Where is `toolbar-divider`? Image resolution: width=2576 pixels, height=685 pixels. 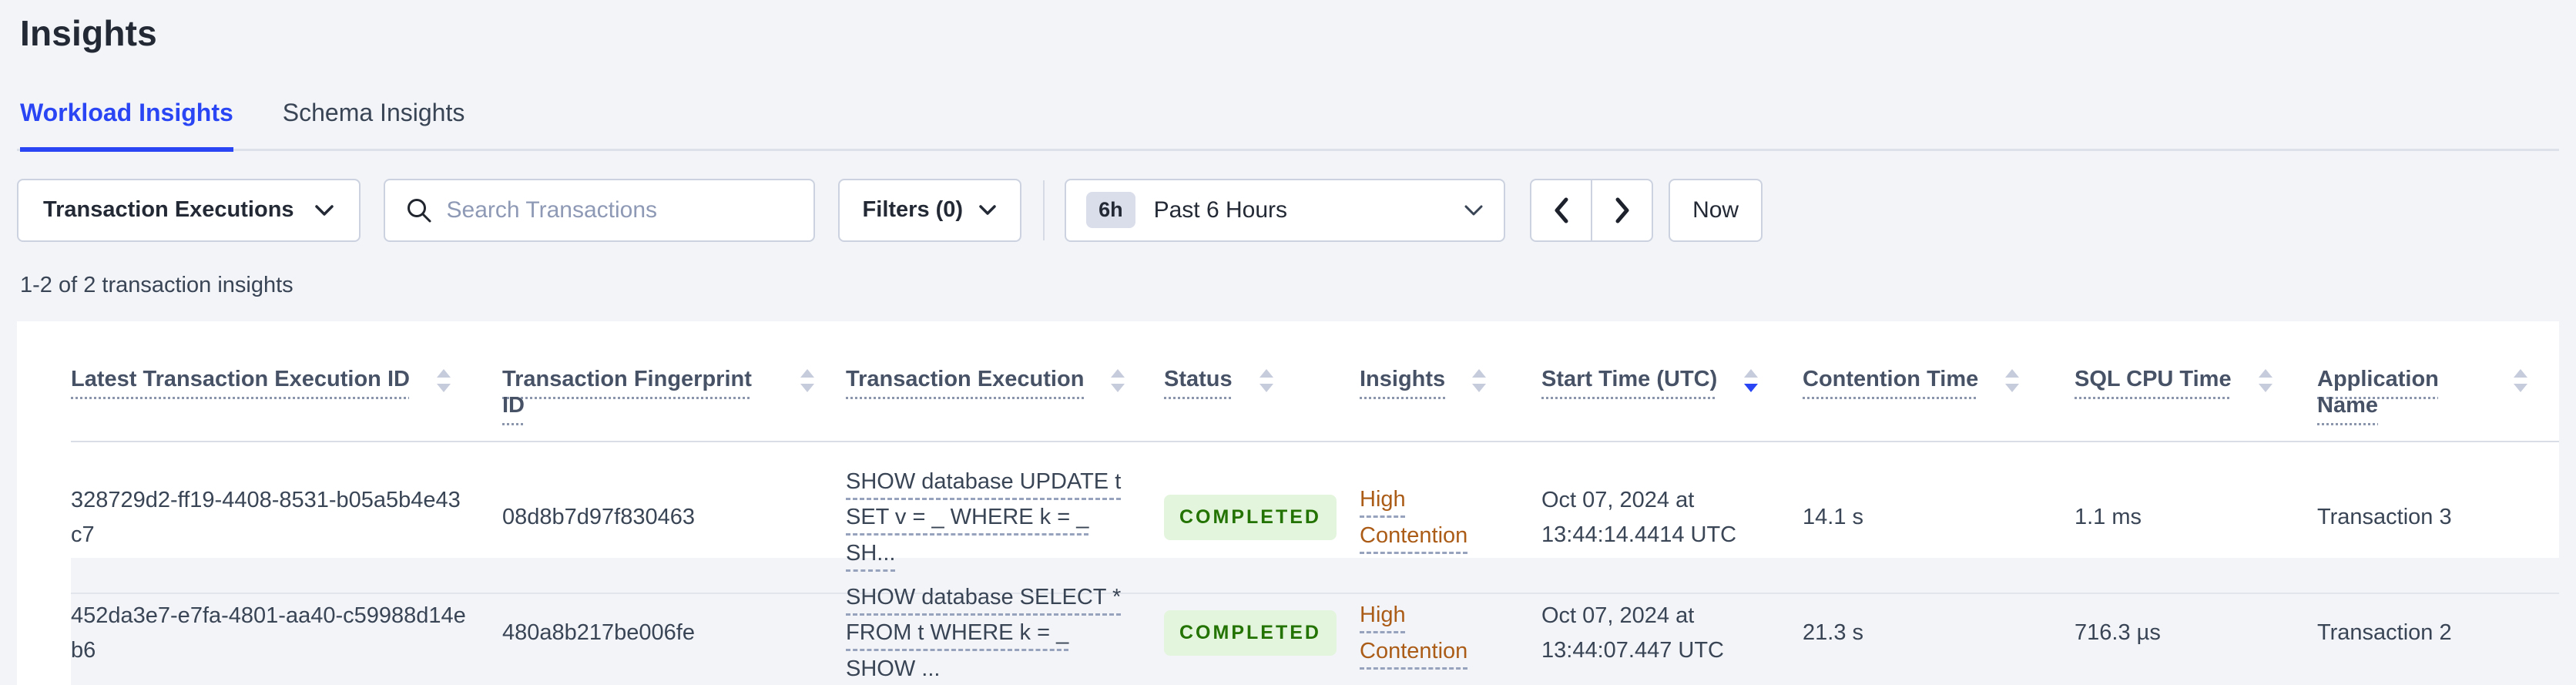
toolbar-divider is located at coordinates (1044, 210).